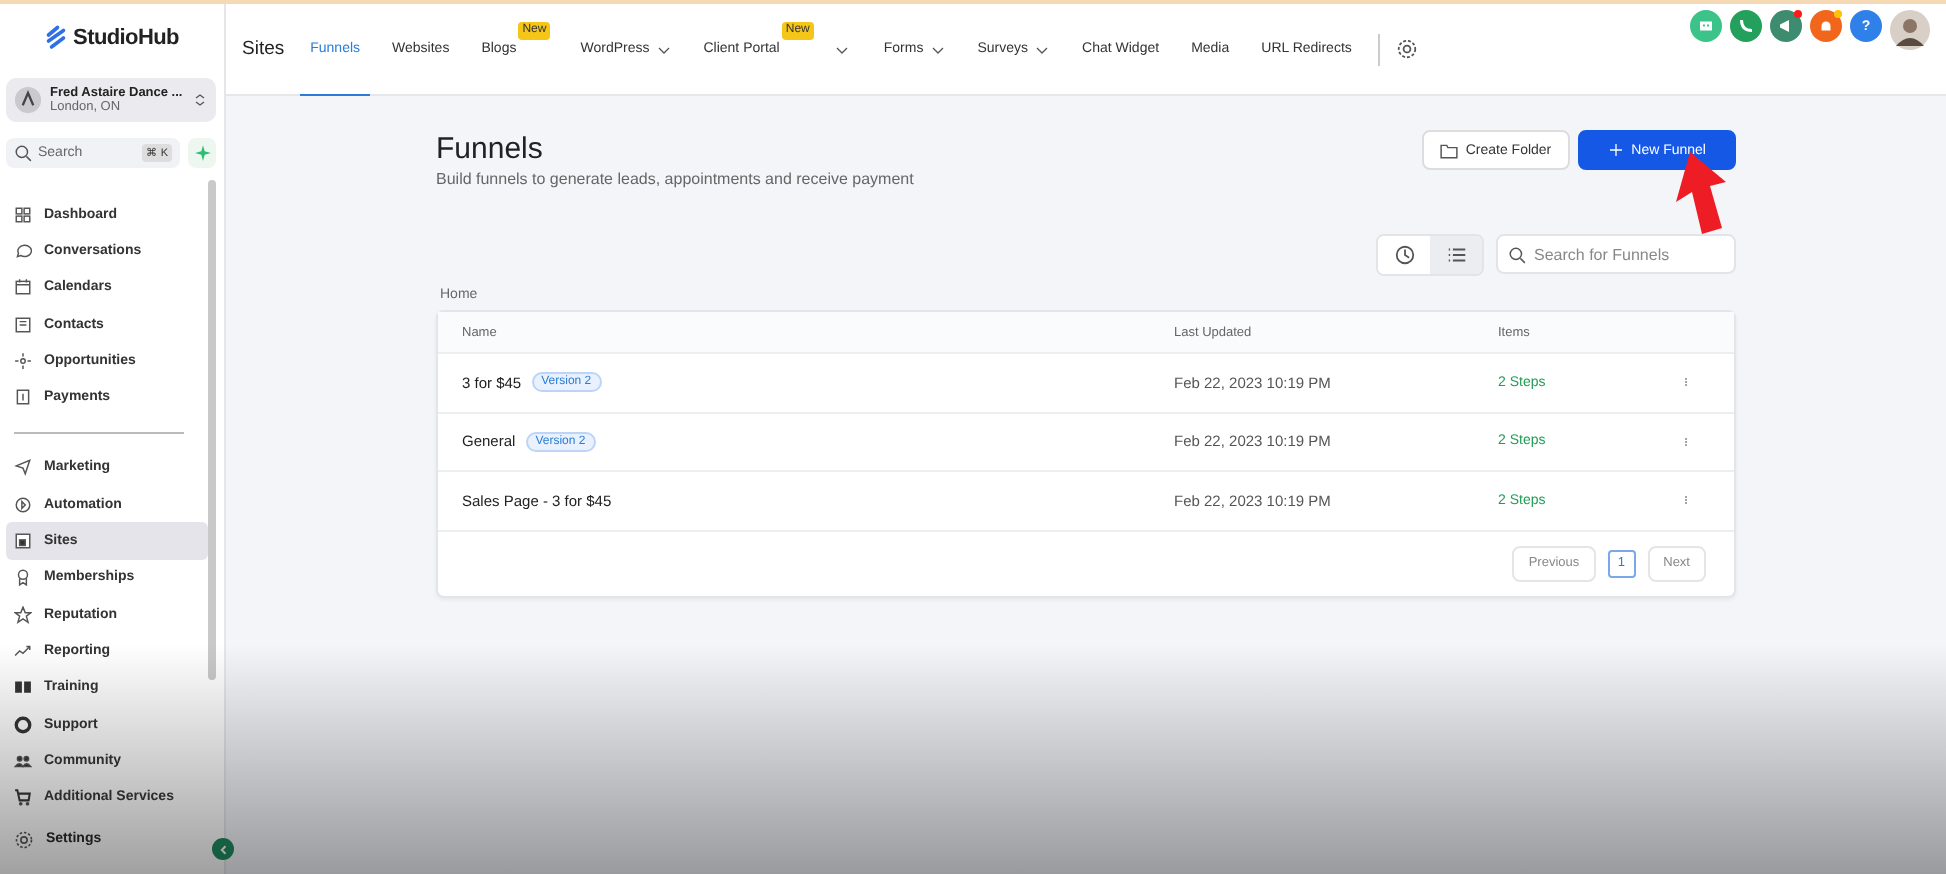 This screenshot has width=1946, height=874. I want to click on bell-button, so click(1826, 26).